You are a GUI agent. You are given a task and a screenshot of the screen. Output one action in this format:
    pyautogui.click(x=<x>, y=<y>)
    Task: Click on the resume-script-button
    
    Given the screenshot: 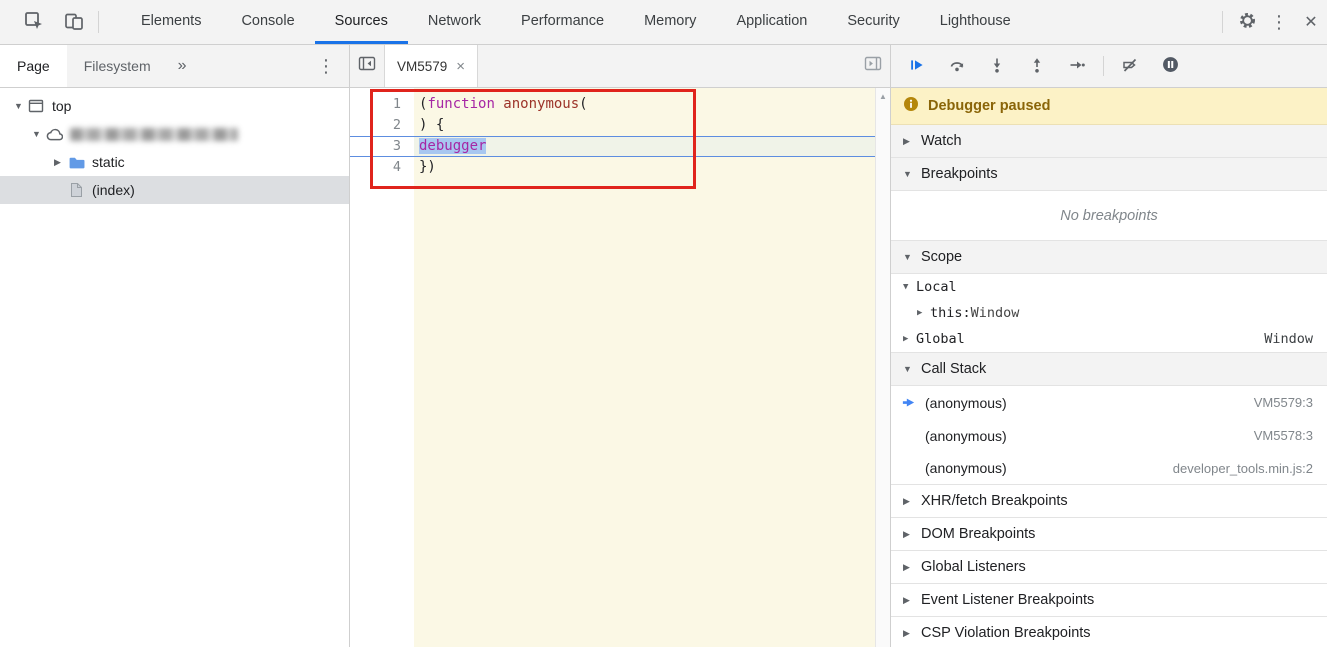 What is the action you would take?
    pyautogui.click(x=917, y=66)
    